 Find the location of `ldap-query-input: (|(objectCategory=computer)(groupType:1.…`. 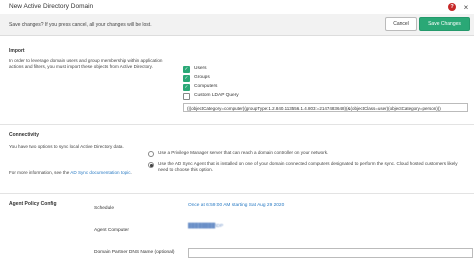

ldap-query-input: (|(objectCategory=computer)(groupType:1.… is located at coordinates (325, 107).